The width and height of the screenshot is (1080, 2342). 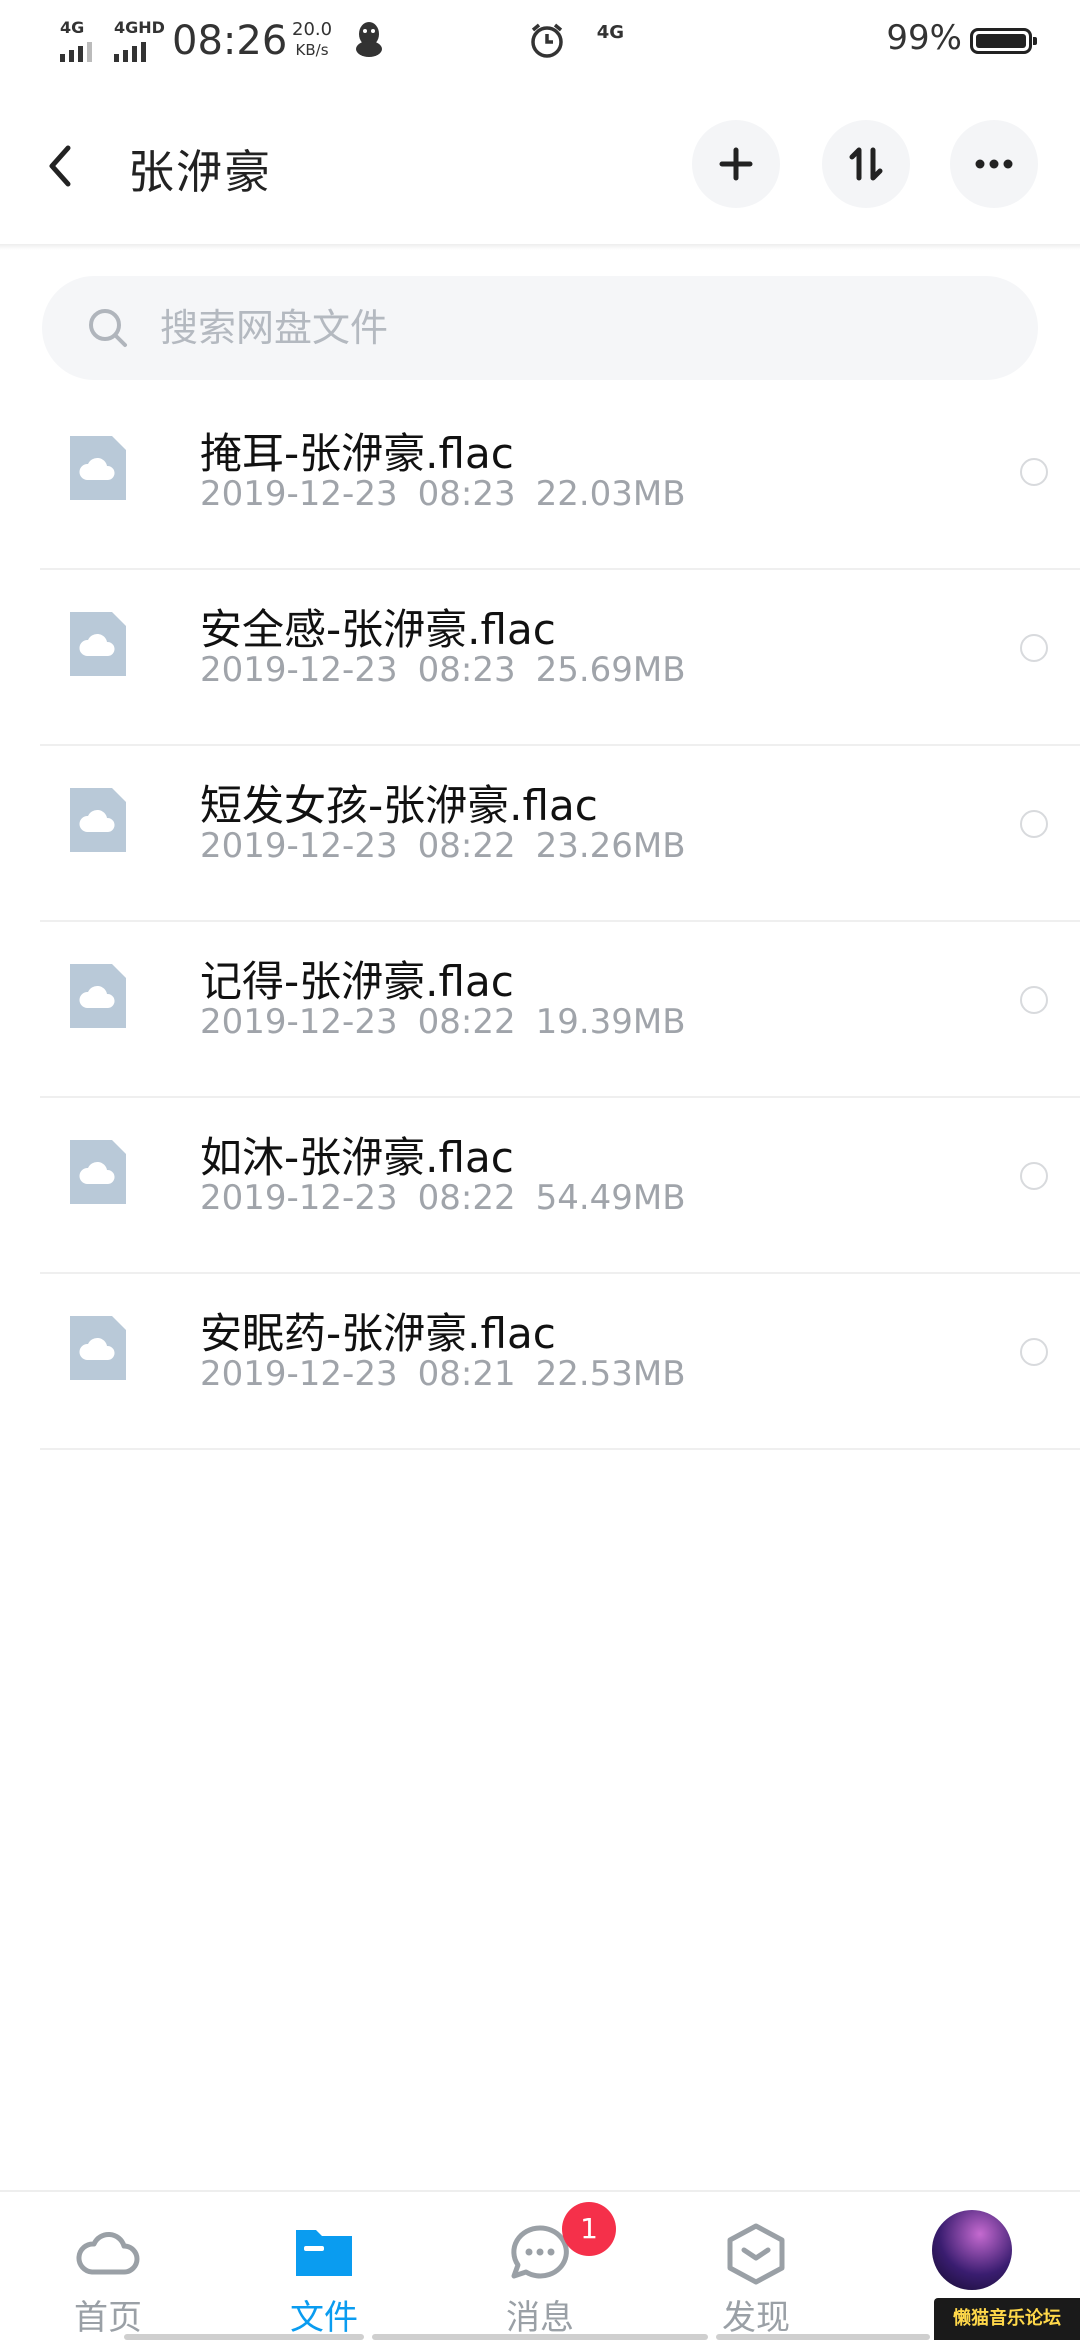 What do you see at coordinates (312, 29) in the screenshot?
I see `net-speed-value: 20.0` at bounding box center [312, 29].